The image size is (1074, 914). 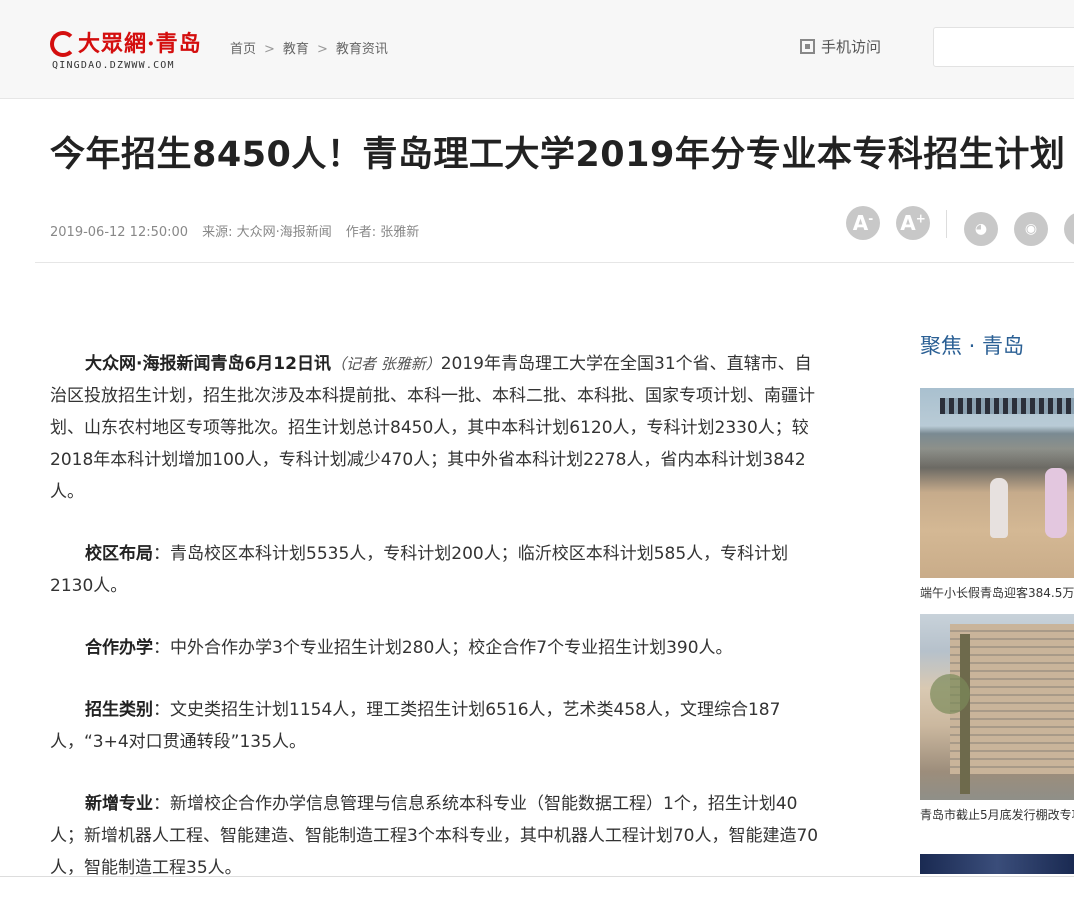 What do you see at coordinates (385, 364) in the screenshot?
I see `reporter-credit: （记者 张雅新）` at bounding box center [385, 364].